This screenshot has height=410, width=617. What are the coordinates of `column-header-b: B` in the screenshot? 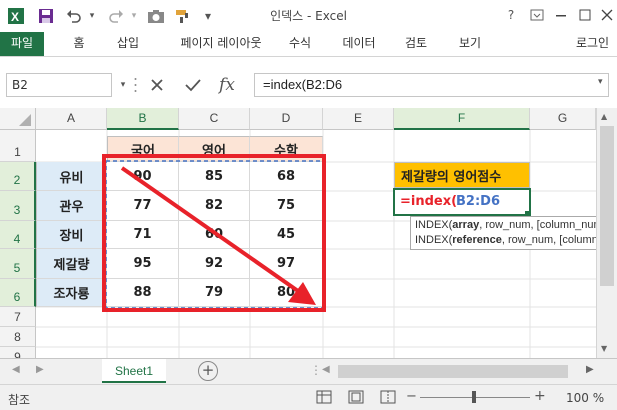 It's located at (143, 119).